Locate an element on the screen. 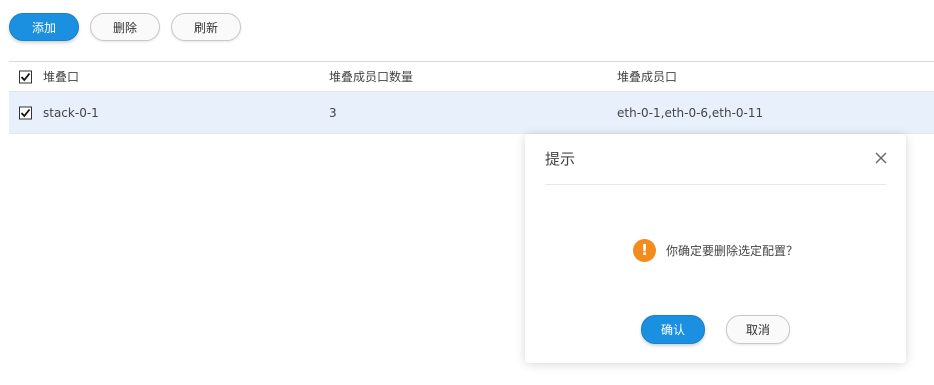 The image size is (934, 385). column-header-stack-port: 堆叠口 is located at coordinates (61, 76).